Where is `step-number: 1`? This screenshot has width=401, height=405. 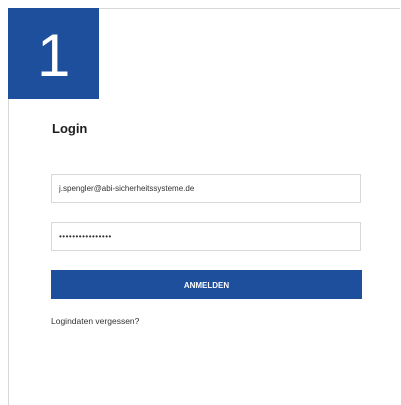 step-number: 1 is located at coordinates (54, 55).